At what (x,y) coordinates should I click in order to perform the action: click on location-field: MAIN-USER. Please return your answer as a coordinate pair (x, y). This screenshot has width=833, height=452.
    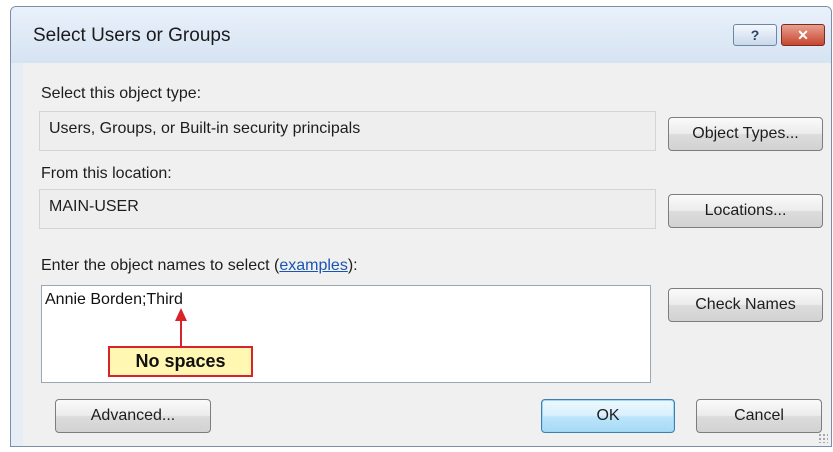
    Looking at the image, I should click on (347, 209).